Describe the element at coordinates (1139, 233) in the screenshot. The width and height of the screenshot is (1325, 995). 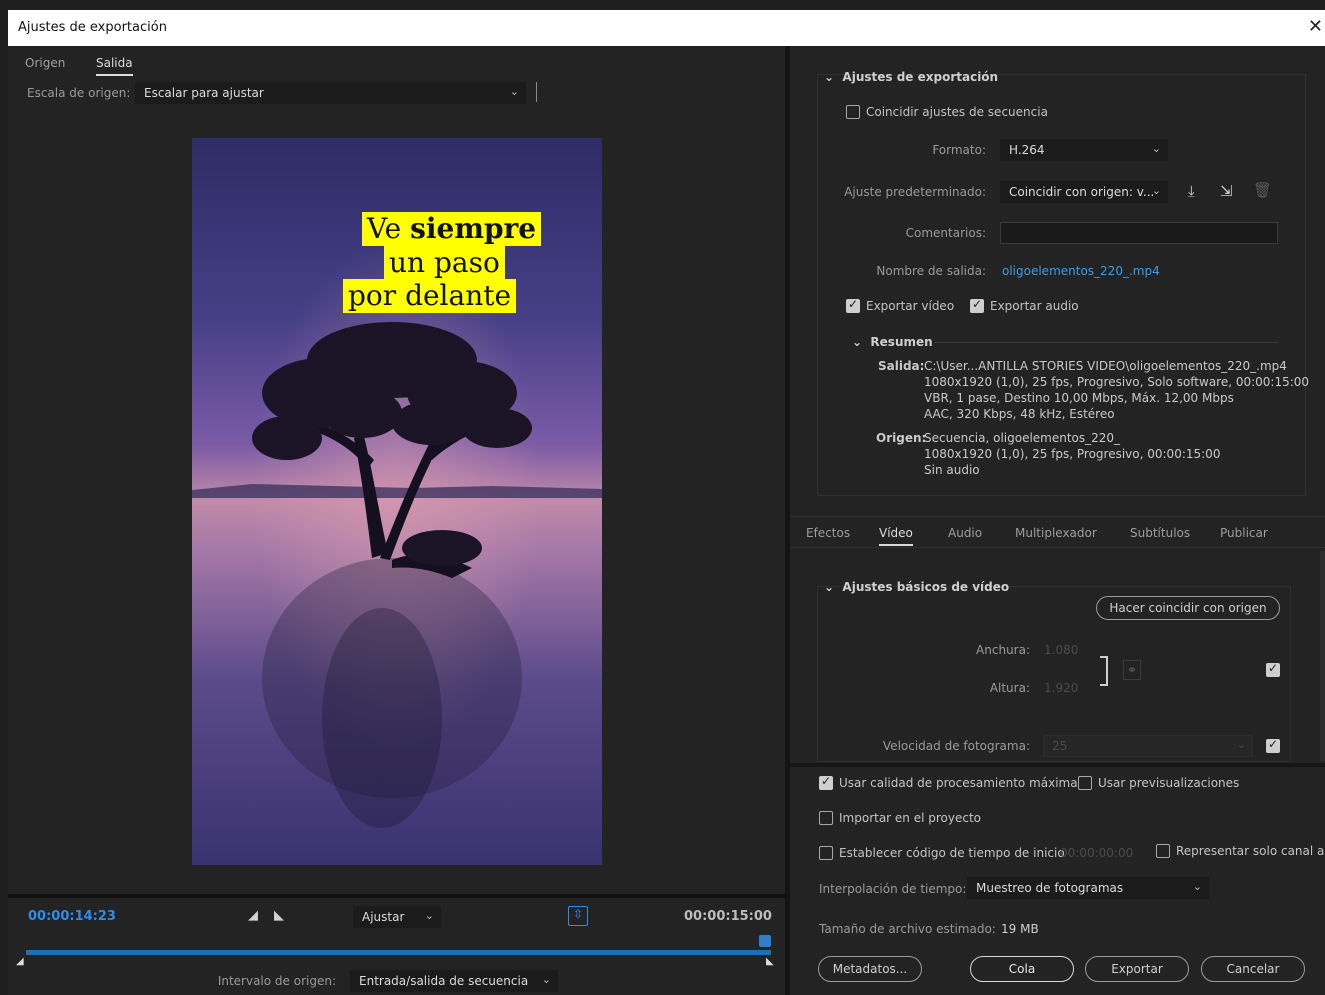
I see `comments-input` at that location.